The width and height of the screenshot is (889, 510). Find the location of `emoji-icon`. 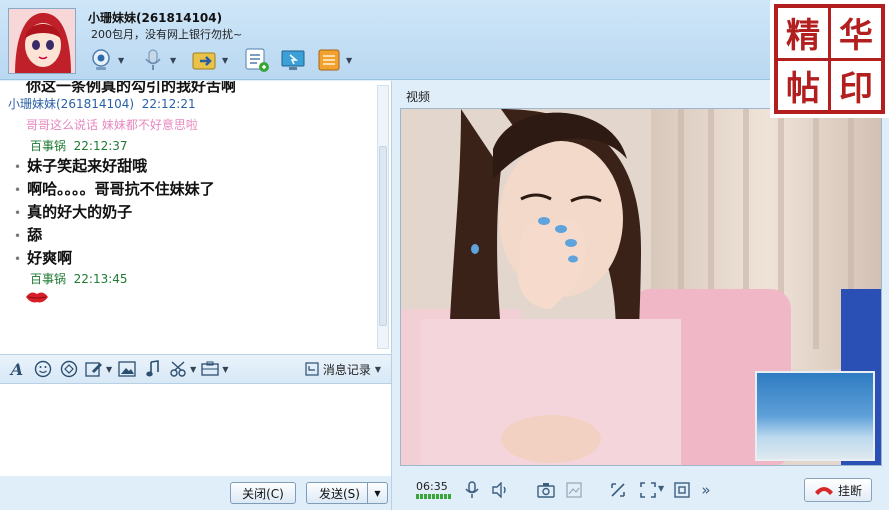

emoji-icon is located at coordinates (43, 369).